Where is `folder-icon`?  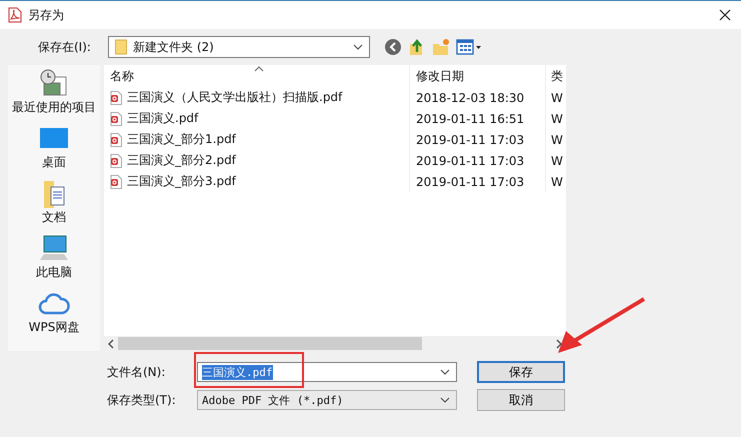
folder-icon is located at coordinates (121, 47).